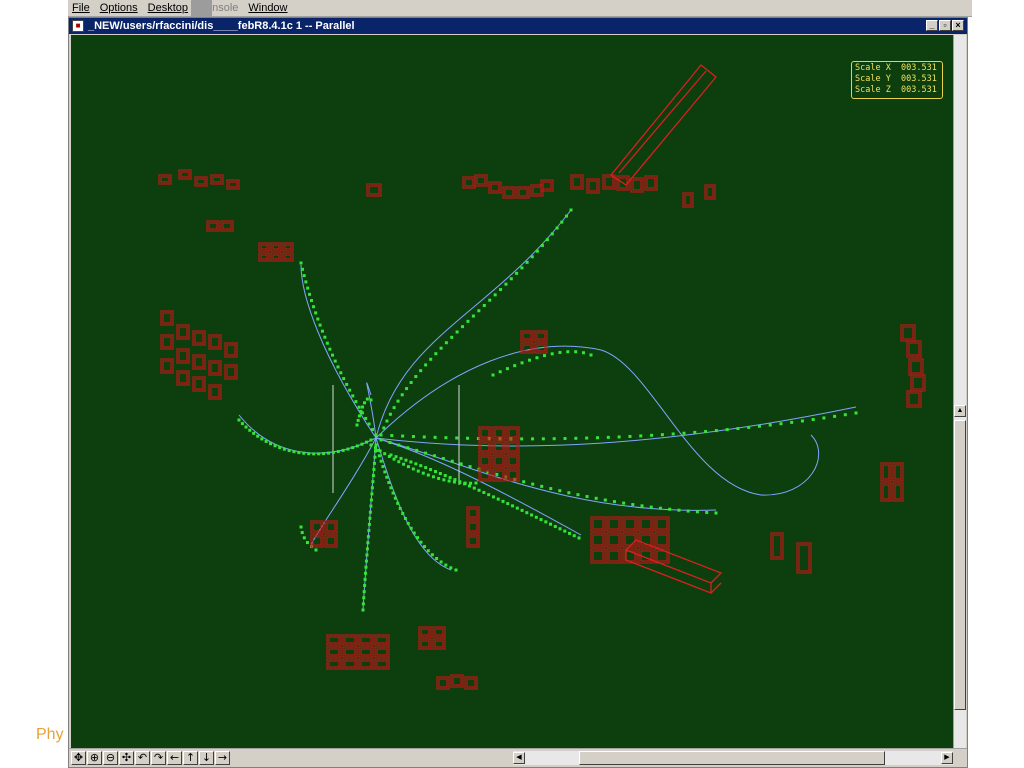 This screenshot has width=1024, height=768. Describe the element at coordinates (960, 565) in the screenshot. I see `vertical-scroll-thumb` at that location.